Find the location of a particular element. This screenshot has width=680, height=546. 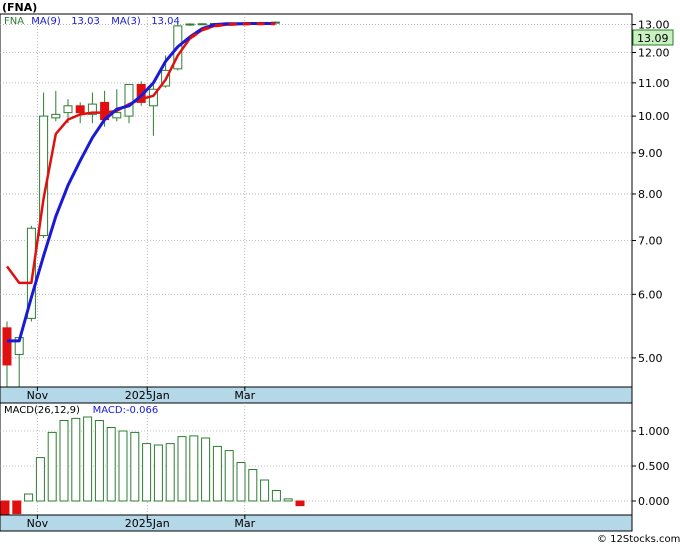

macd-tick-label: 1.000 is located at coordinates (654, 431).